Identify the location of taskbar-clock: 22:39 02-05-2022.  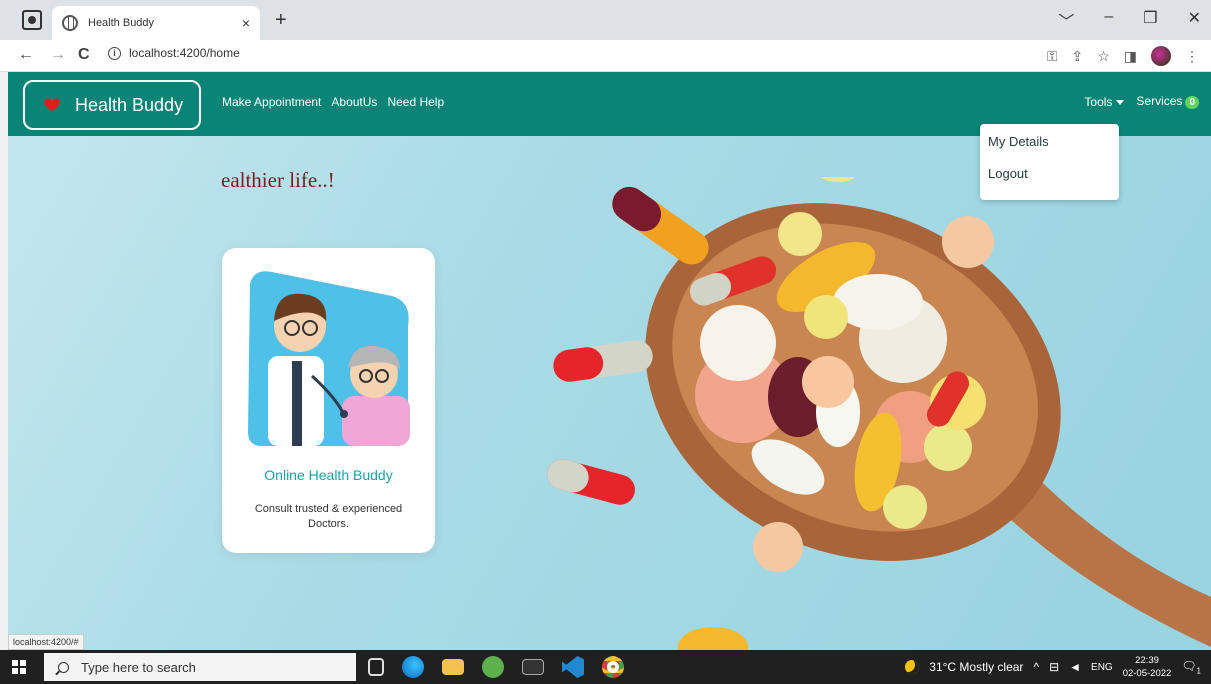
(1147, 667).